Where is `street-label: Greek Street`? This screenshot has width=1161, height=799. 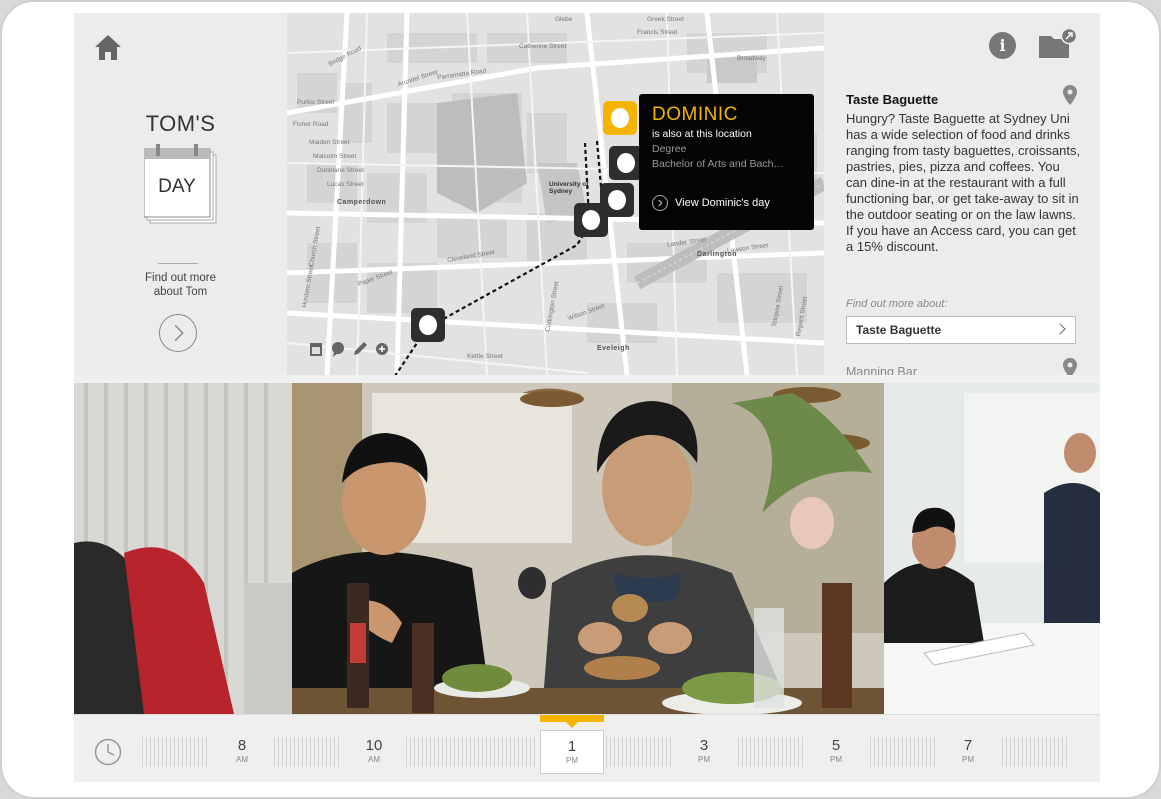 street-label: Greek Street is located at coordinates (665, 19).